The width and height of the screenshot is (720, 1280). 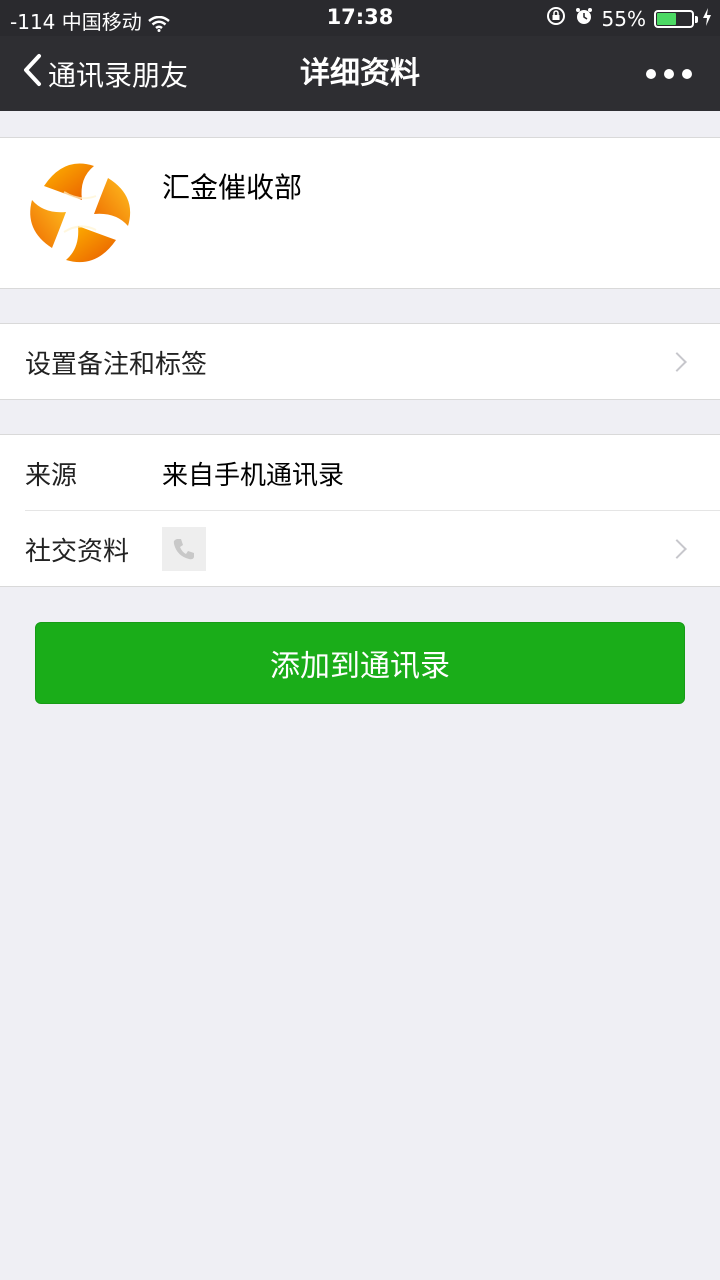 What do you see at coordinates (623, 18) in the screenshot?
I see `battery-percent: 55%` at bounding box center [623, 18].